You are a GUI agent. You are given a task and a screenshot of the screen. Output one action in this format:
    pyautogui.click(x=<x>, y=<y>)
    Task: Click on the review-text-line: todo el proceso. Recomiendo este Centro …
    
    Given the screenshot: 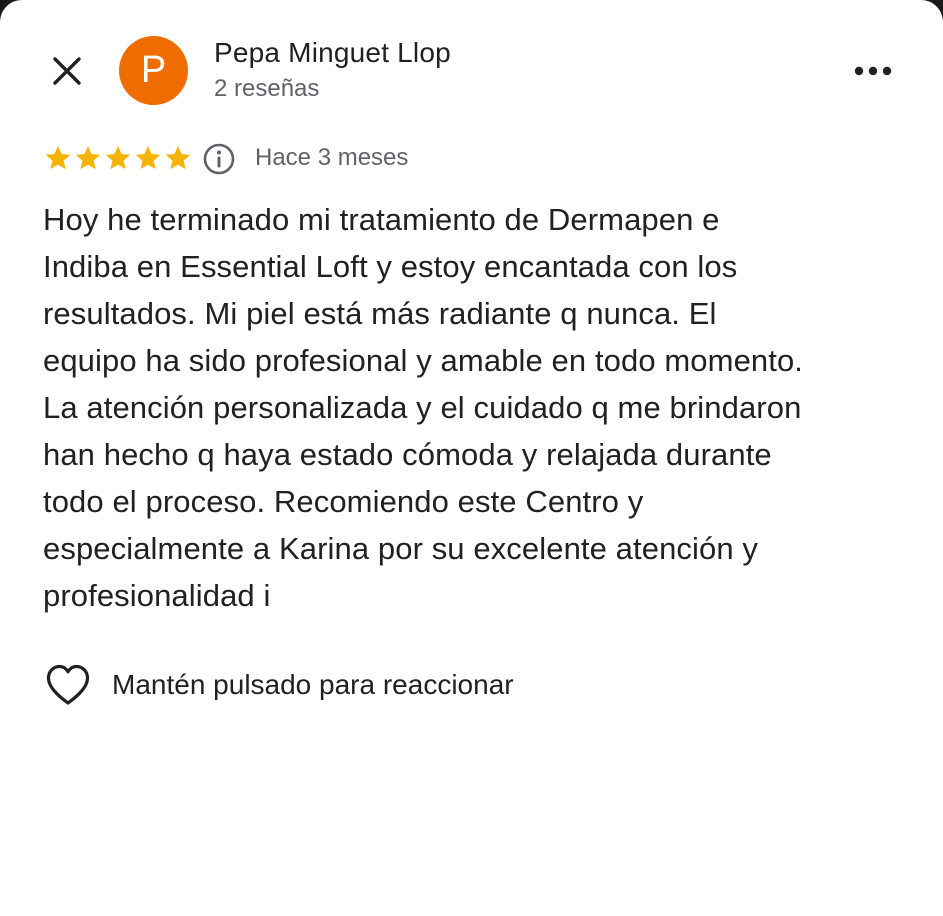 What is the action you would take?
    pyautogui.click(x=343, y=501)
    